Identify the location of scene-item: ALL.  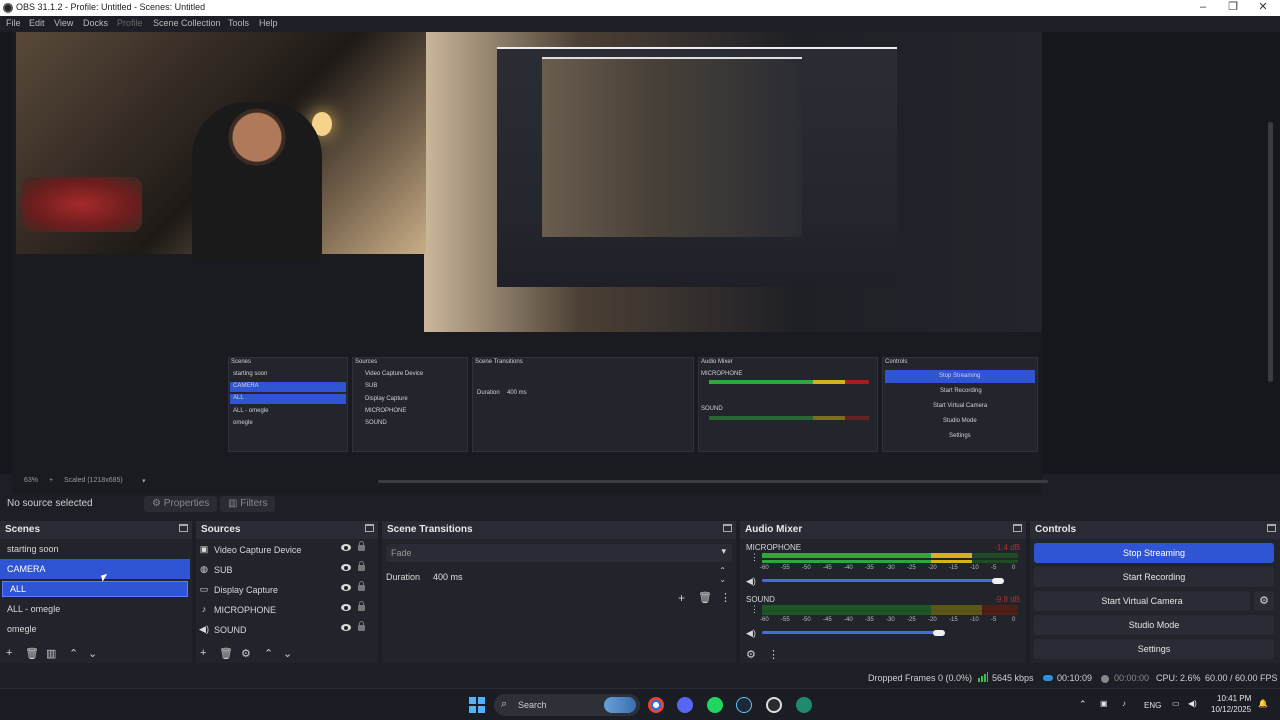
(95, 589).